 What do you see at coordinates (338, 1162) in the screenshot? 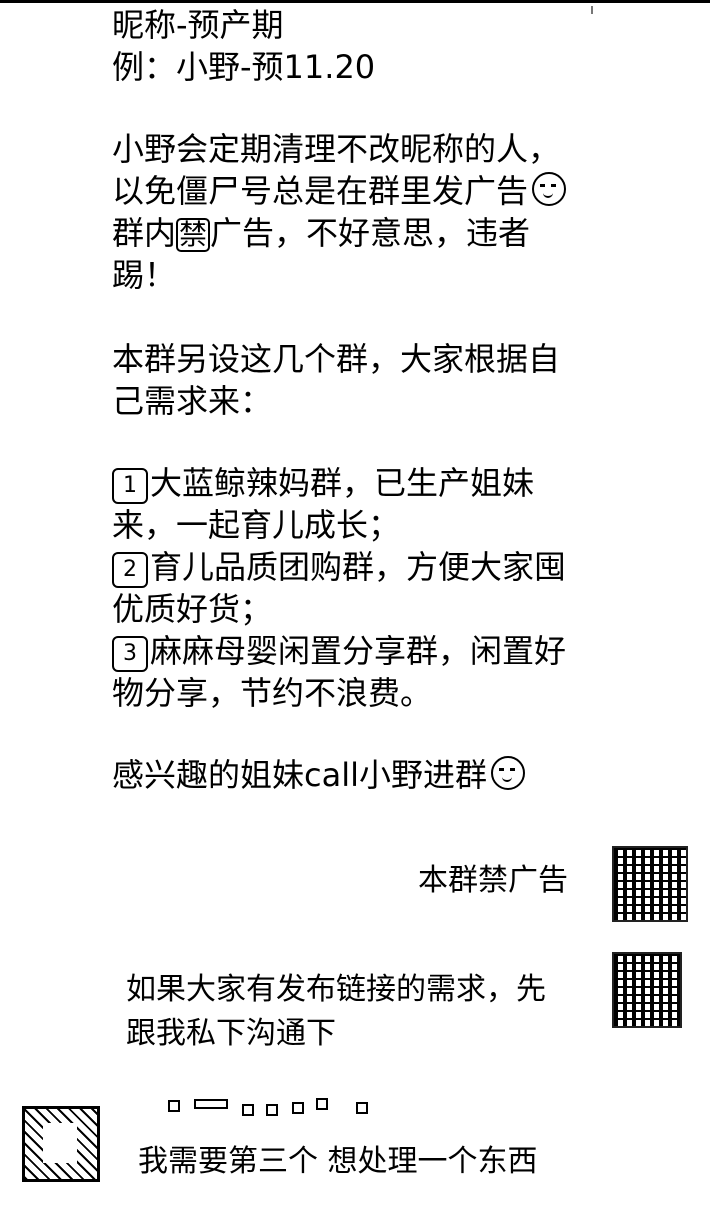
I see `incoming-message: 我需要第三个 想处理一个东西` at bounding box center [338, 1162].